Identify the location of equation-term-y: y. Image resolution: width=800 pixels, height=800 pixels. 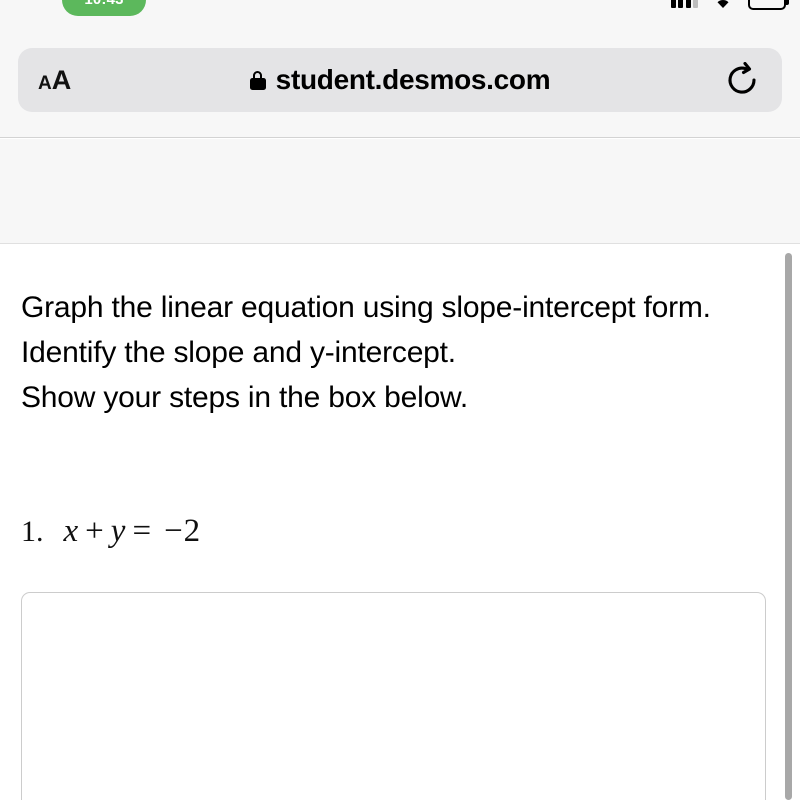
(118, 531).